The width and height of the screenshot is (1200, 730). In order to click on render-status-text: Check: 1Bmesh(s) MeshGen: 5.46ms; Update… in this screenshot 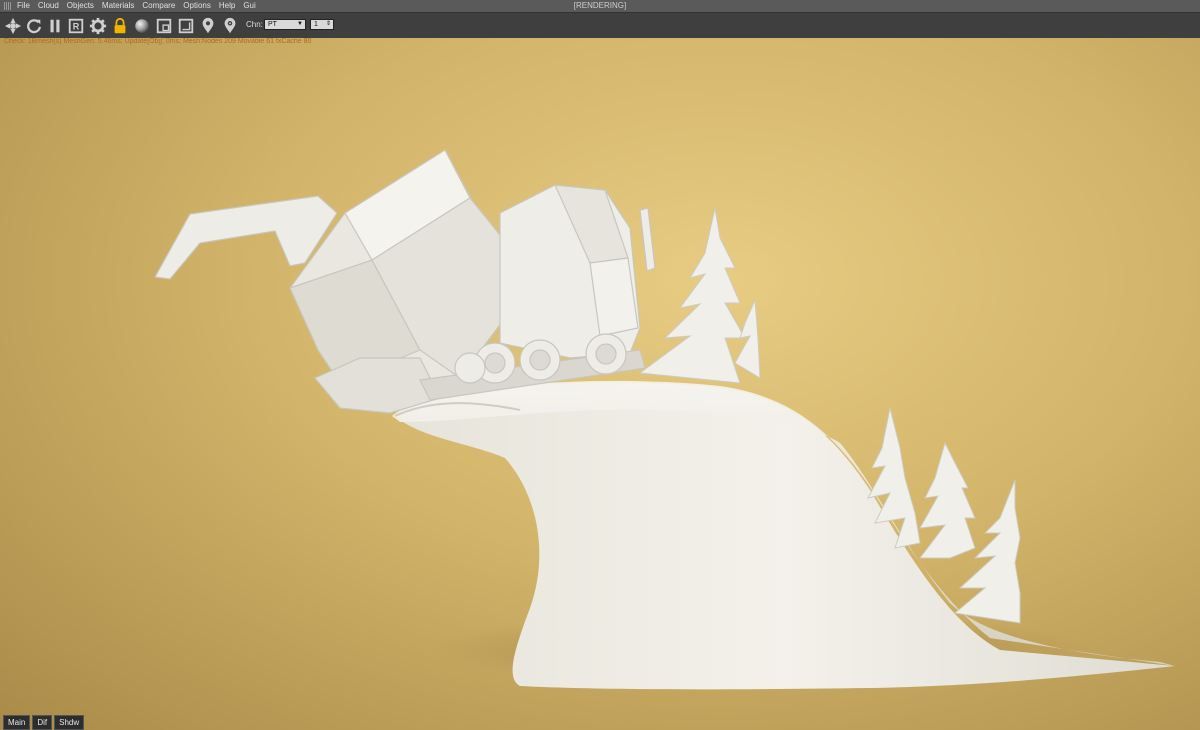, I will do `click(158, 41)`.